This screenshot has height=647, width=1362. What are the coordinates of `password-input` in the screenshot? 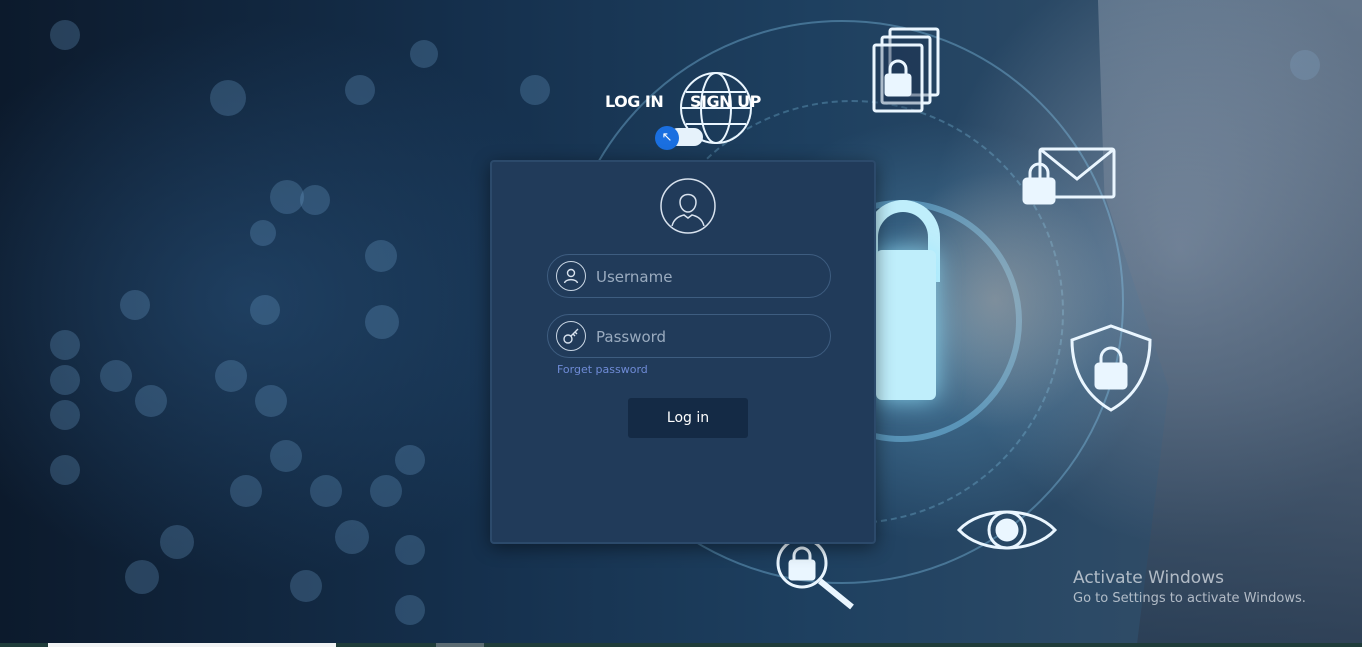 It's located at (706, 337).